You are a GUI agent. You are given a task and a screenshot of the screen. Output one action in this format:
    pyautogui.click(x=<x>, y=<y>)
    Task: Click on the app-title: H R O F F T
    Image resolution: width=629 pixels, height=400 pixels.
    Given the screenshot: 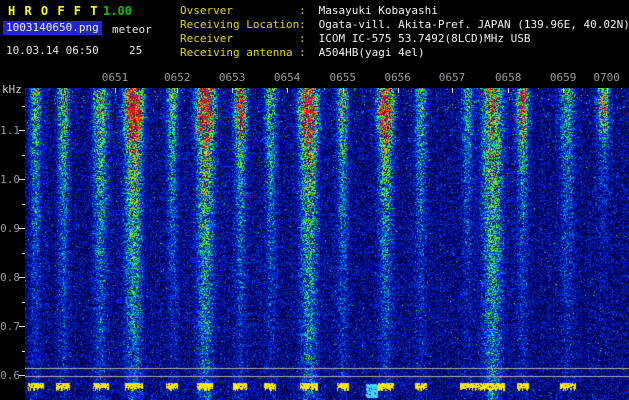 What is the action you would take?
    pyautogui.click(x=53, y=11)
    